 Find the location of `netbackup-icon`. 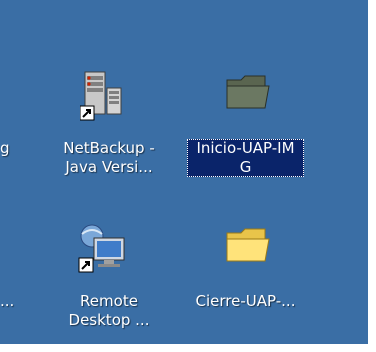

netbackup-icon is located at coordinates (101, 97).